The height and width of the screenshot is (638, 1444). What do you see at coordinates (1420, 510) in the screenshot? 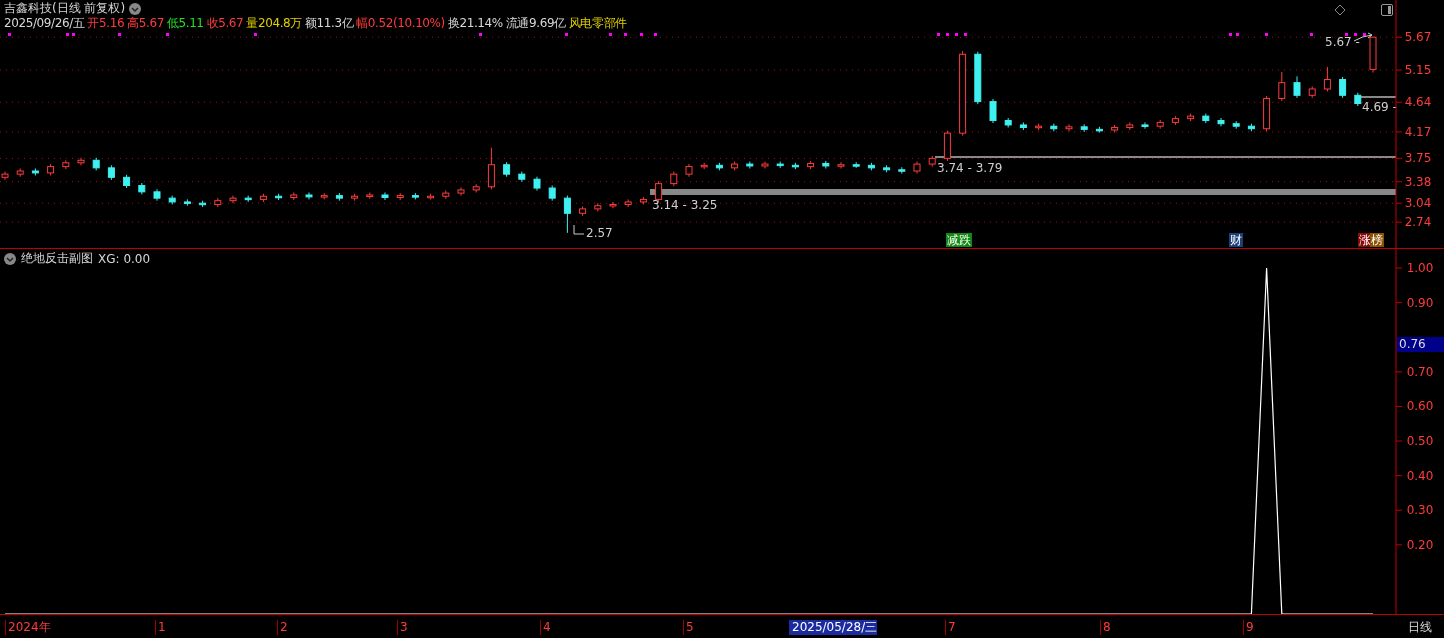
I see `axis-label: 0.30` at bounding box center [1420, 510].